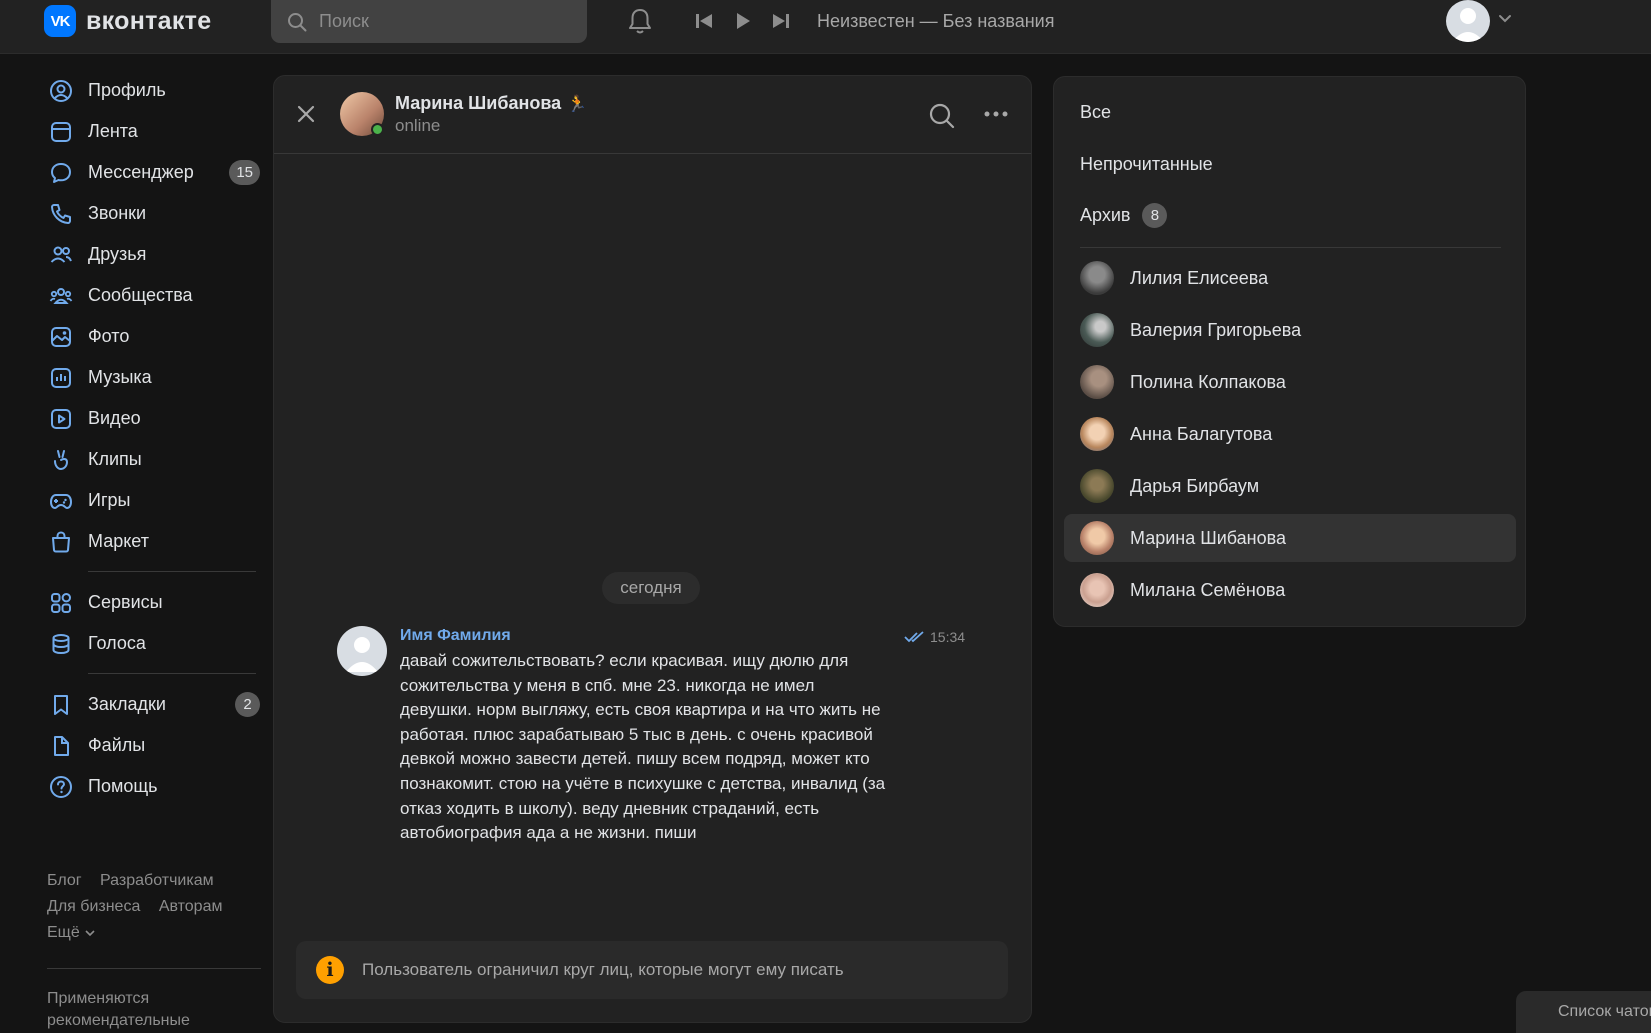 Image resolution: width=1651 pixels, height=1033 pixels. I want to click on bookmarks-badge: 2, so click(247, 704).